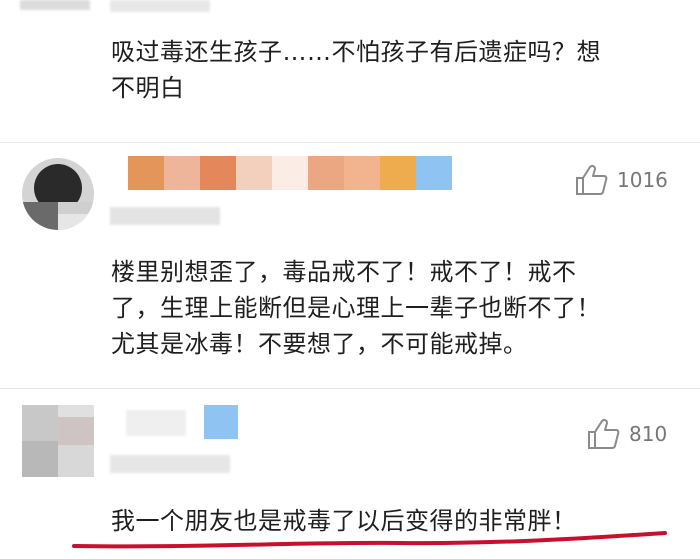 The image size is (700, 559). Describe the element at coordinates (356, 70) in the screenshot. I see `comment-text: 吸过毒还生孩子……不怕孩子有后遗症吗？想 不明白` at that location.